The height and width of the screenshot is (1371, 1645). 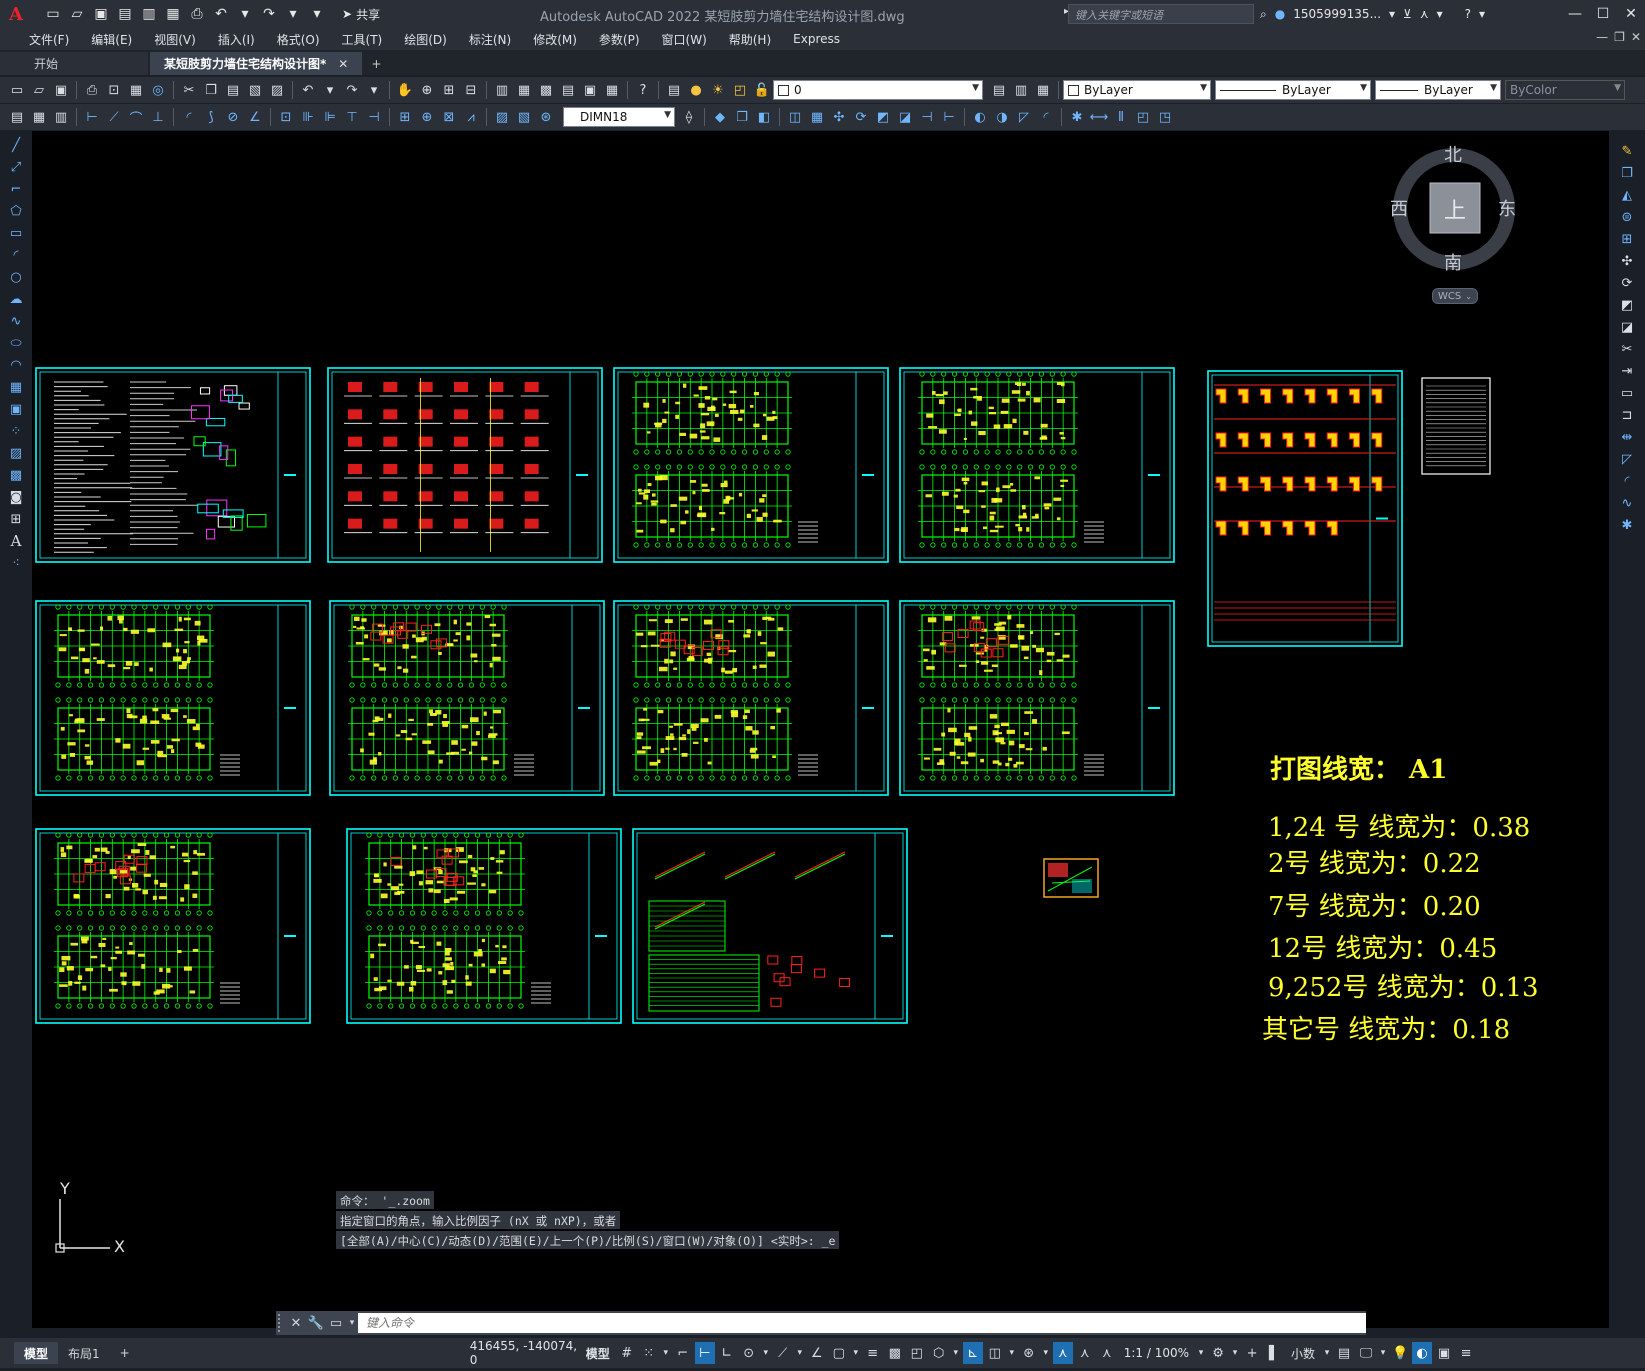 I want to click on 3d-osnap-icon: ⬡, so click(x=939, y=1353).